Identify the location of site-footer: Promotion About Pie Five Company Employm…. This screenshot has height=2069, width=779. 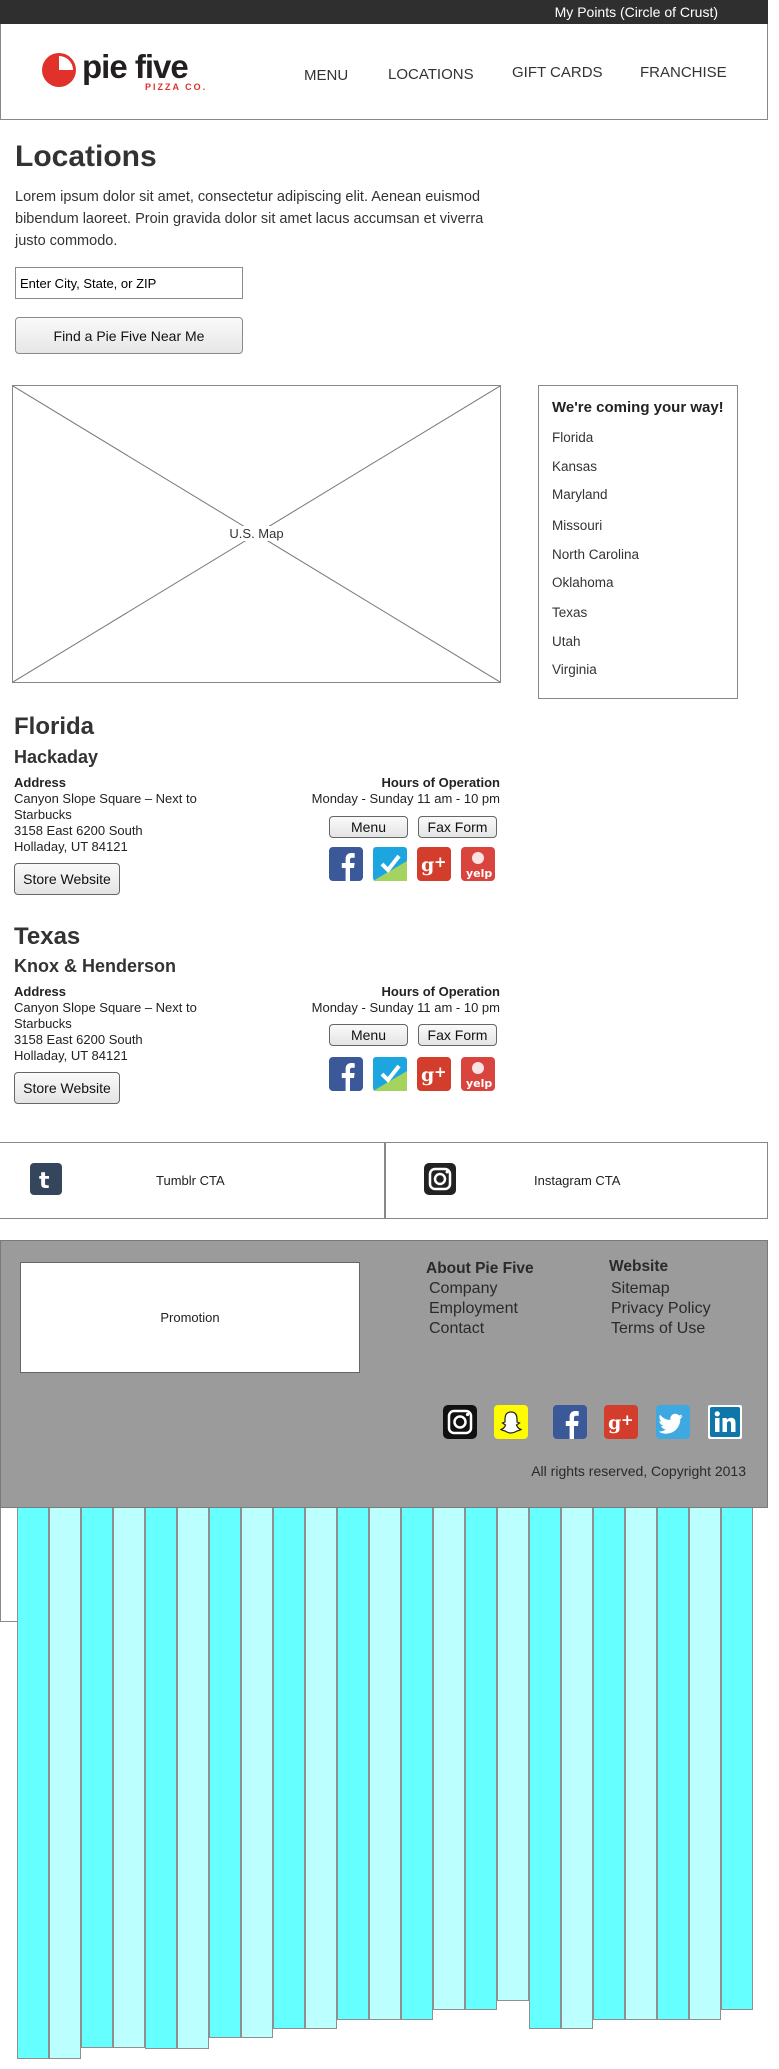
(384, 1374).